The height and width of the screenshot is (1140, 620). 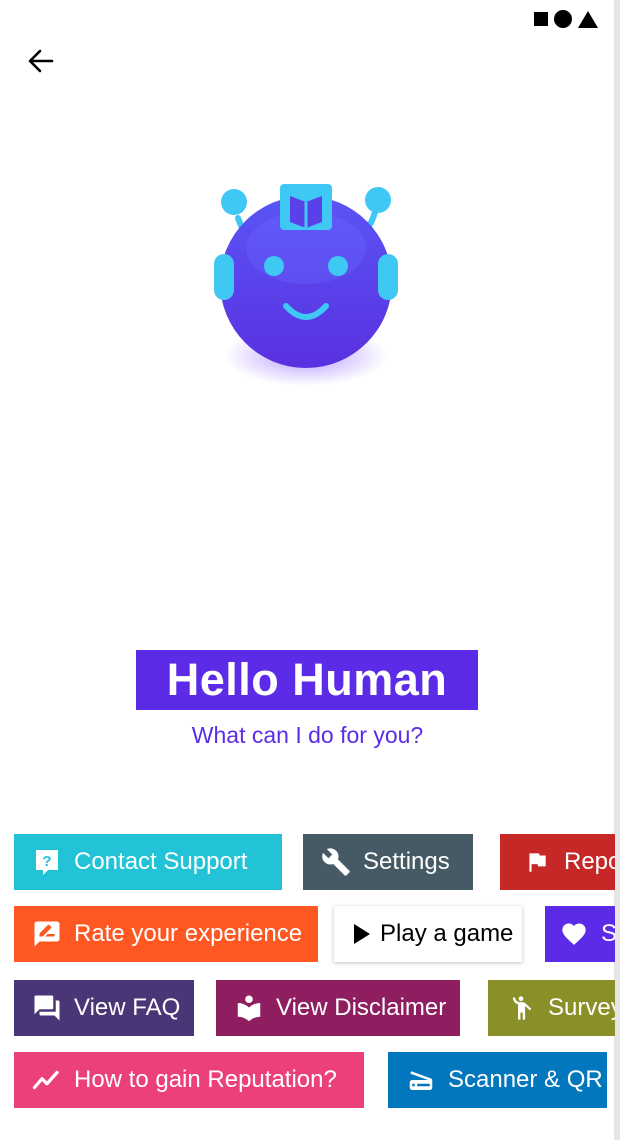 I want to click on person-icon, so click(x=521, y=1008).